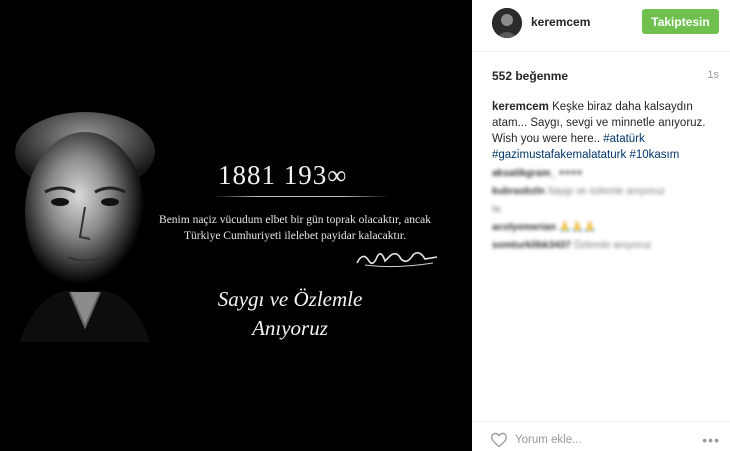 The width and height of the screenshot is (730, 451). I want to click on heart-icon, so click(499, 440).